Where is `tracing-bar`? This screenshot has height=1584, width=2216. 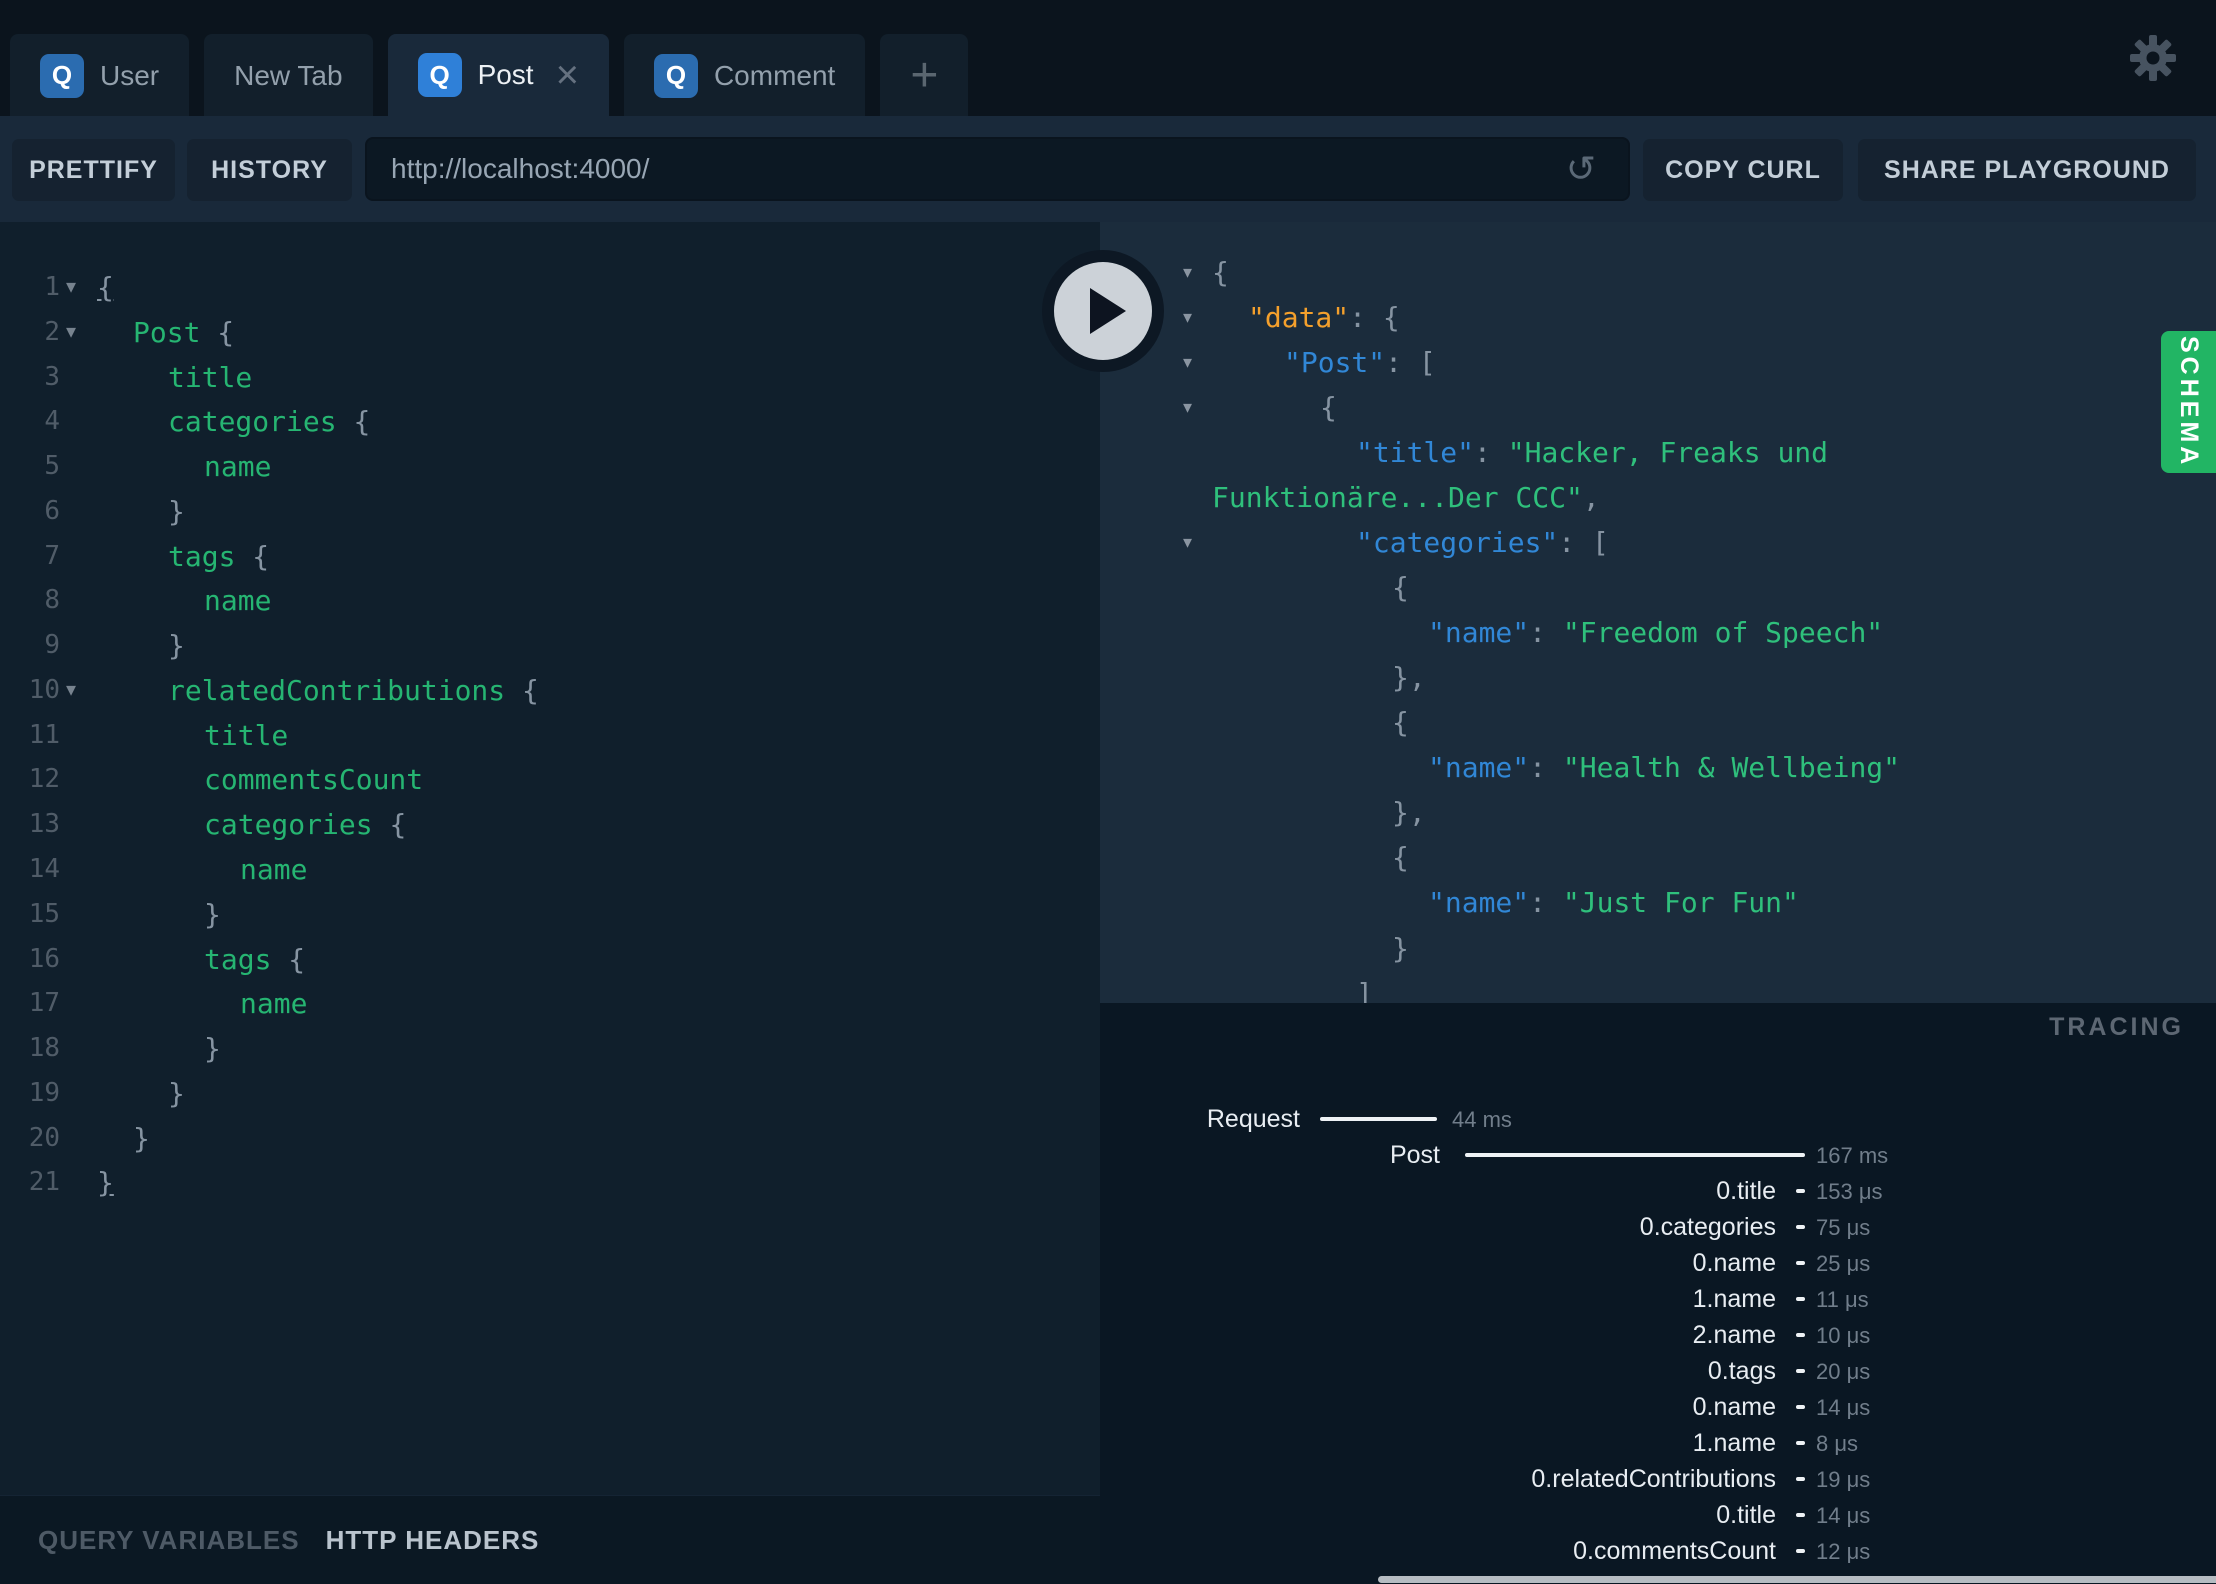
tracing-bar is located at coordinates (1635, 1155).